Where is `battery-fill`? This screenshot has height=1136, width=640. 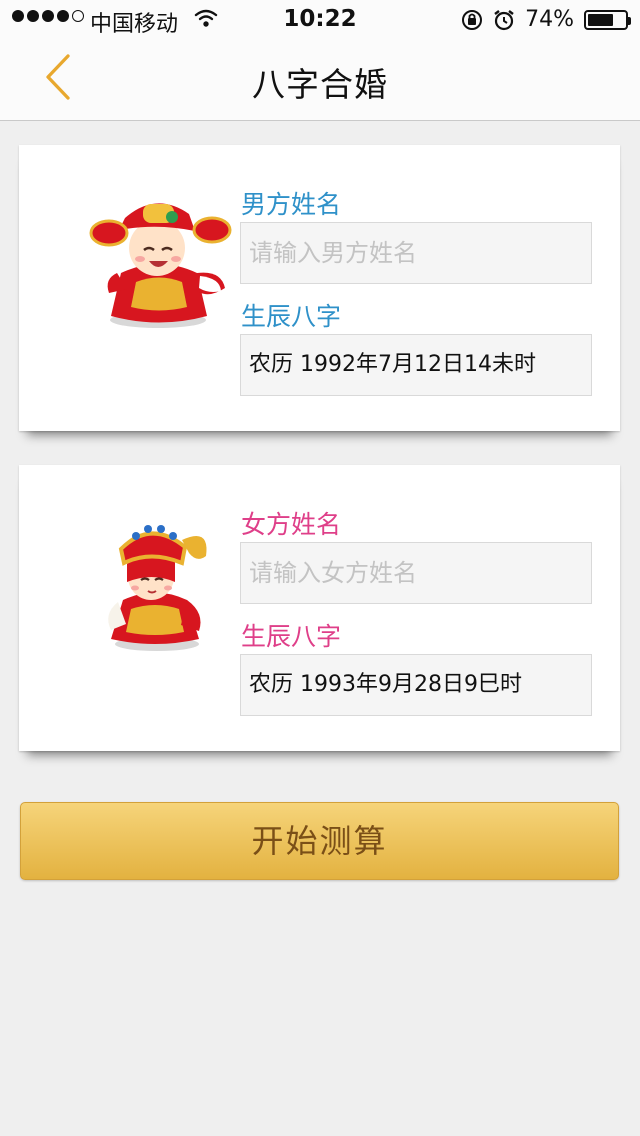 battery-fill is located at coordinates (601, 19).